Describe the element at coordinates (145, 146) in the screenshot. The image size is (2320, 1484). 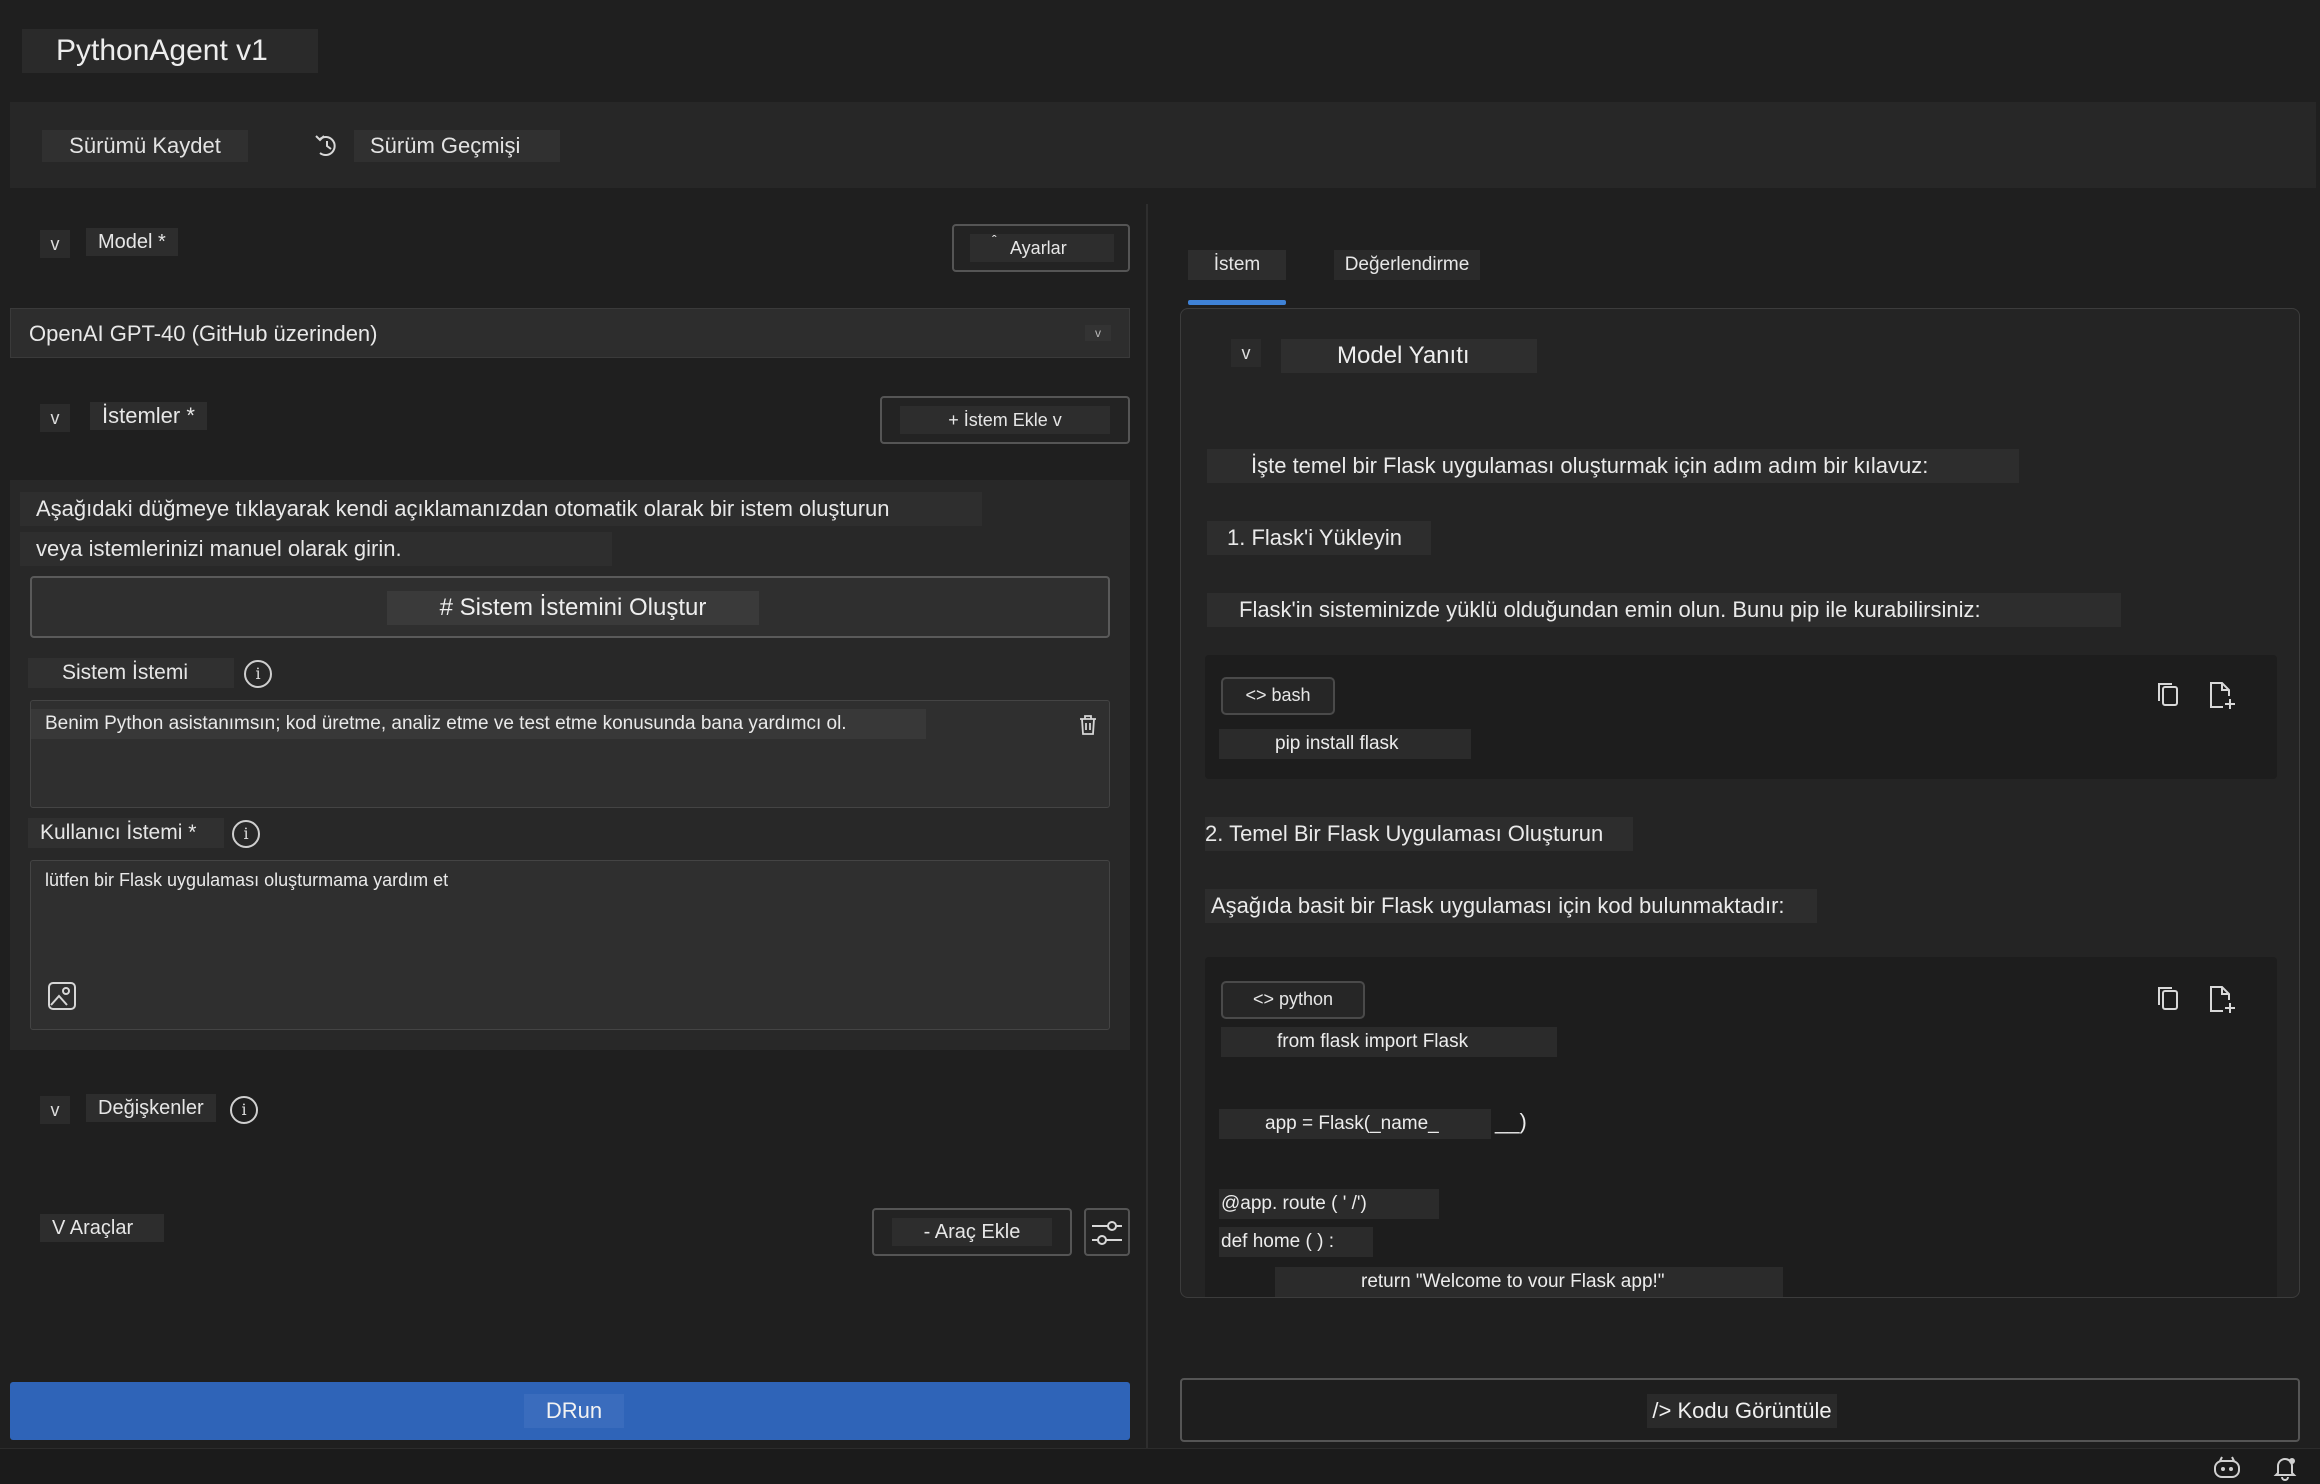
I see `save-version-button: Sürümü Kaydet` at that location.